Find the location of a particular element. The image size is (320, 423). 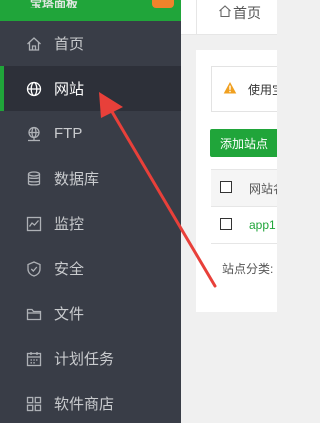

sidebar-item-label: 网站 is located at coordinates (69, 89).